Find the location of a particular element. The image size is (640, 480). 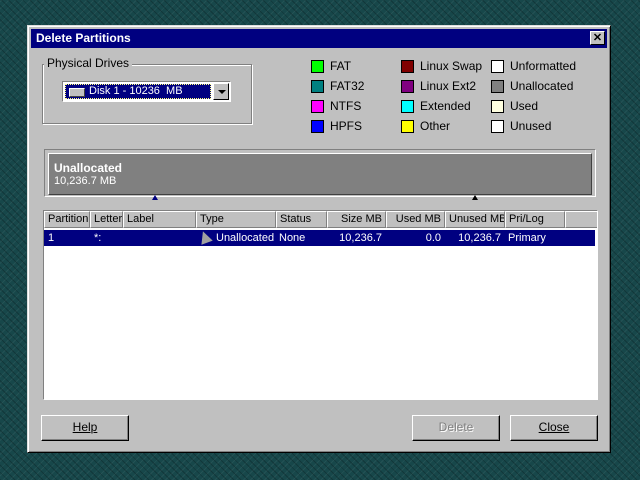

col-type: Type is located at coordinates (236, 219).